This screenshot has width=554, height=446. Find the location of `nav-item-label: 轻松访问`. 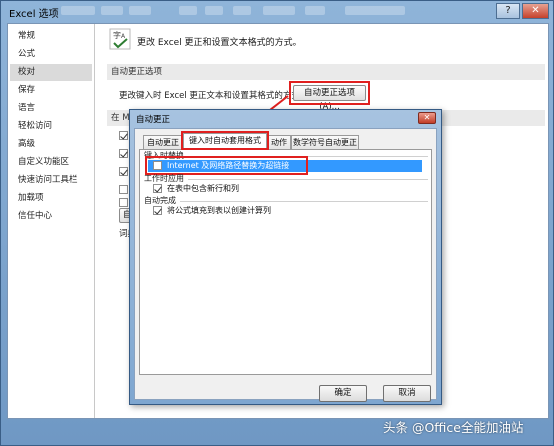

nav-item-label: 轻松访问 is located at coordinates (35, 126).